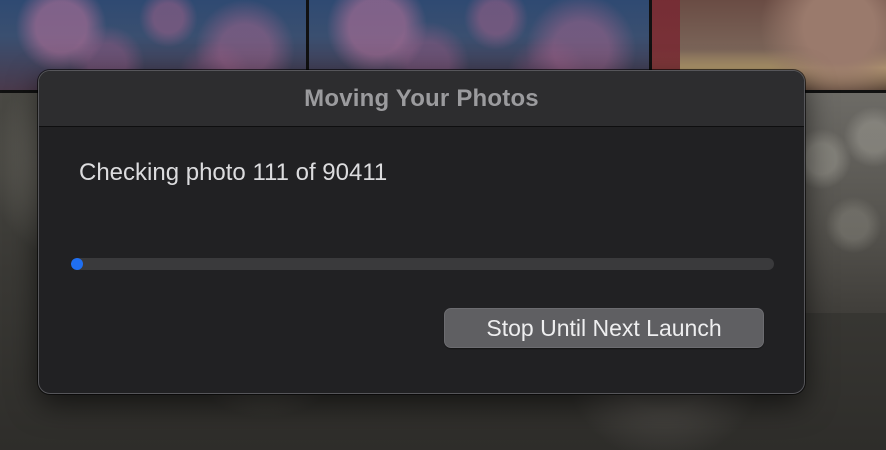 This screenshot has height=450, width=886. I want to click on photo-thumbnail, so click(845, 203).